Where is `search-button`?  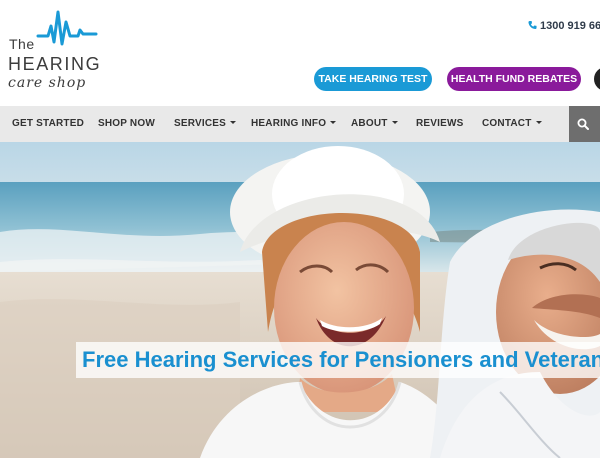
search-button is located at coordinates (584, 124).